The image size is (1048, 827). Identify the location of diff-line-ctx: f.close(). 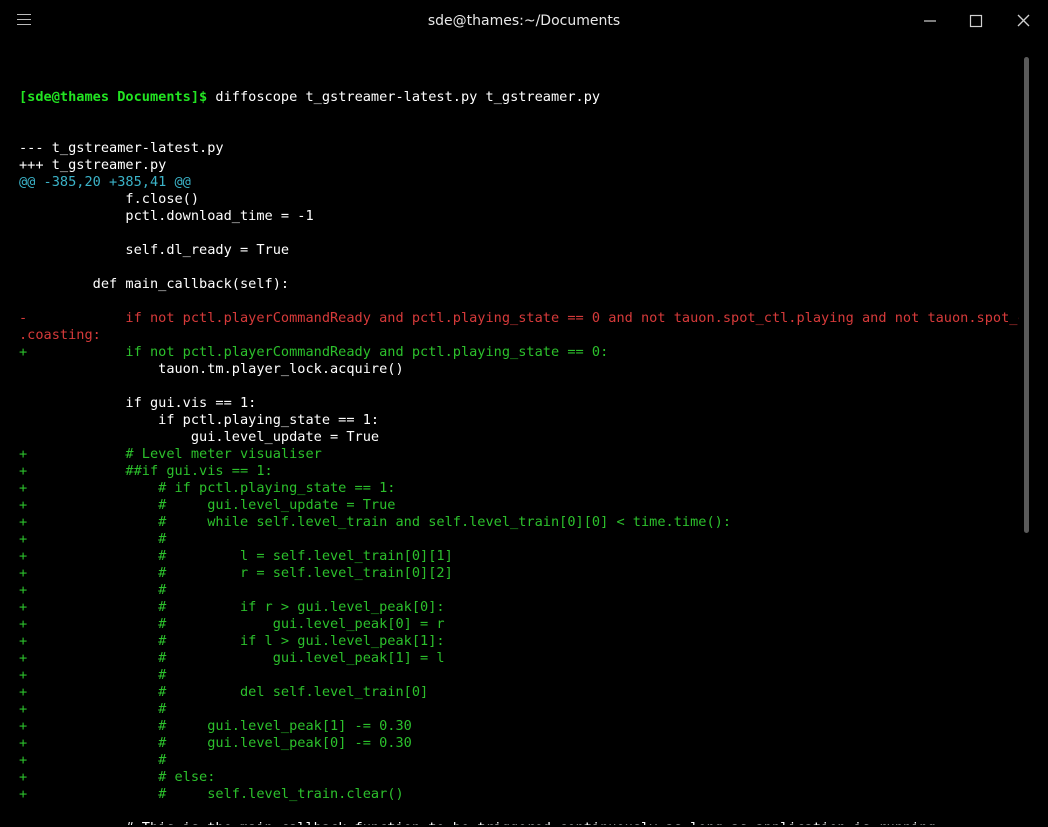
(109, 199).